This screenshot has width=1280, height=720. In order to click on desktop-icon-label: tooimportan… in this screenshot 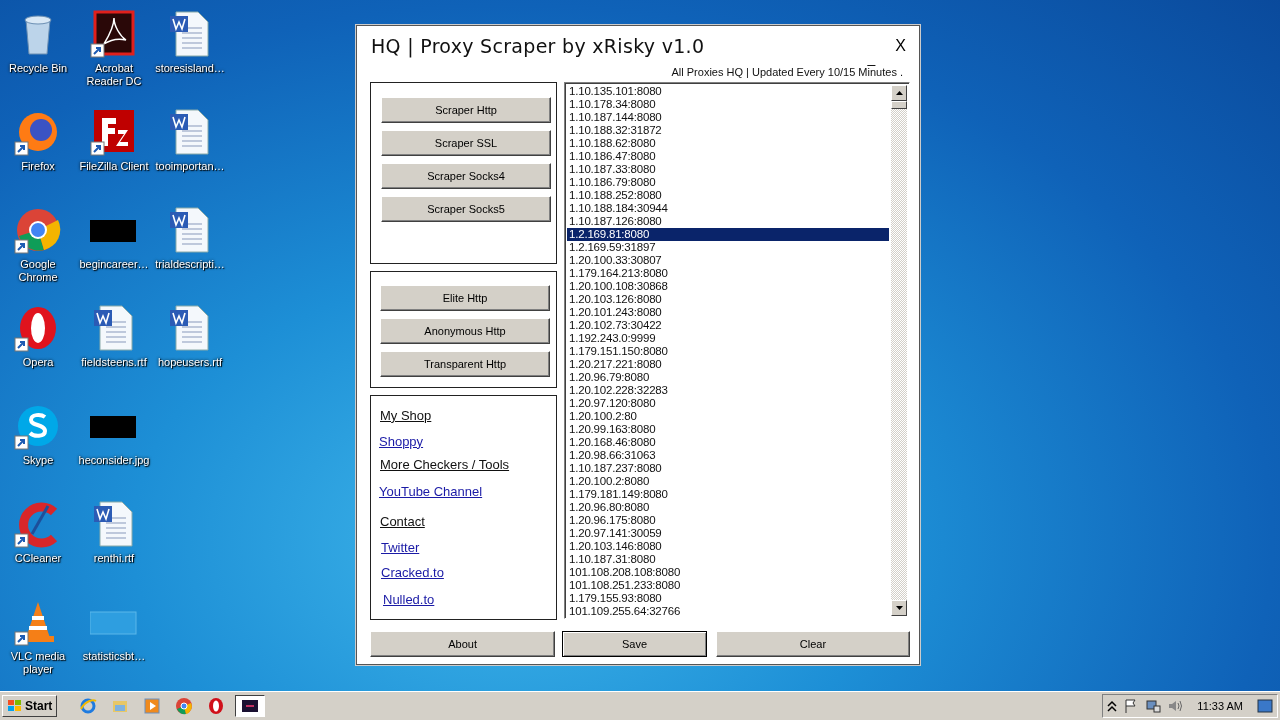, I will do `click(190, 166)`.